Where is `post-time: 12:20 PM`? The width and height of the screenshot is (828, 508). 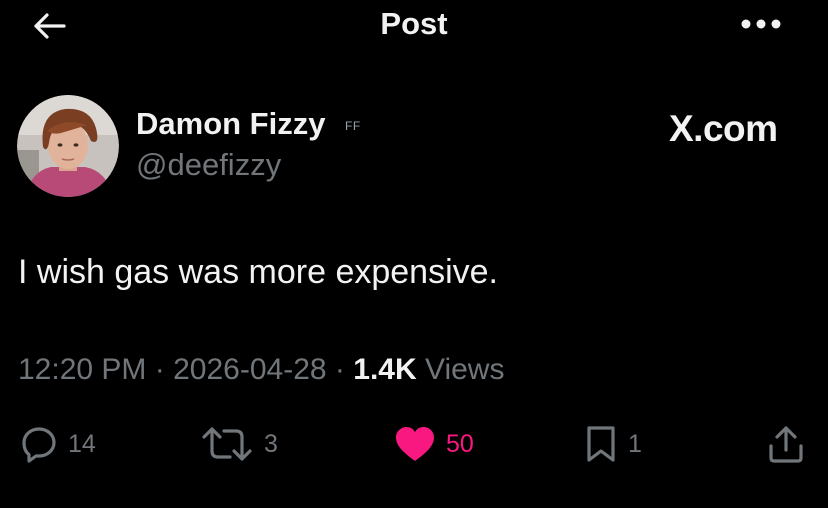 post-time: 12:20 PM is located at coordinates (82, 369).